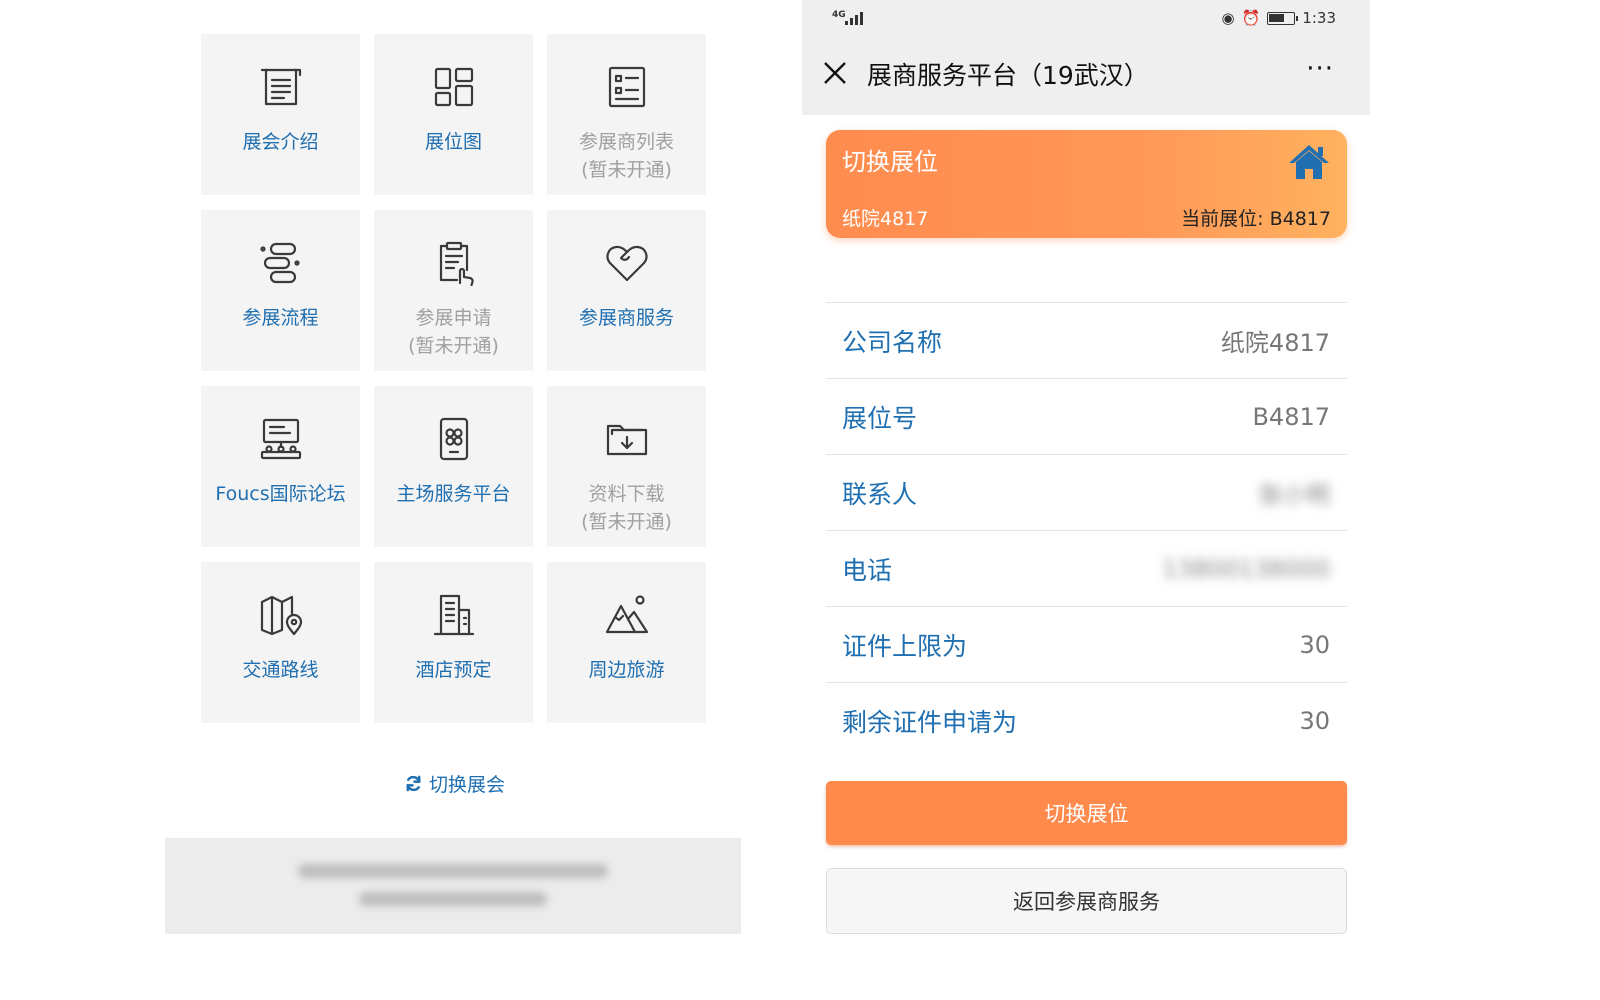  Describe the element at coordinates (626, 440) in the screenshot. I see `folder-download-icon` at that location.